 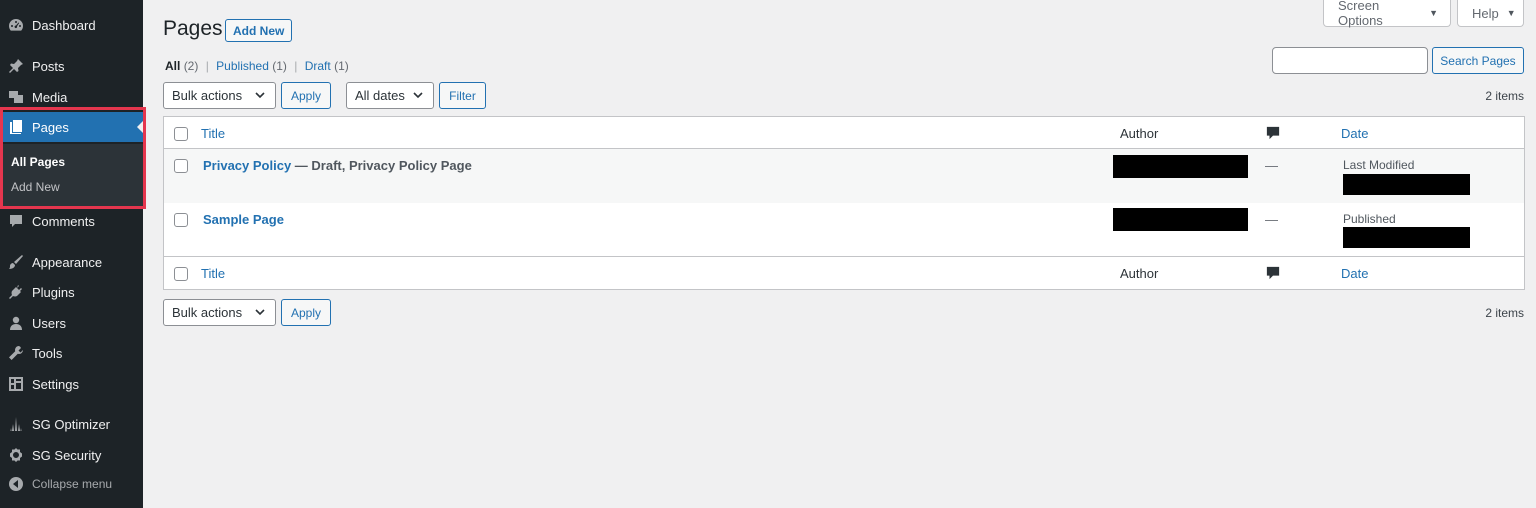 What do you see at coordinates (47, 353) in the screenshot?
I see `sidebar-item-label: Tools` at bounding box center [47, 353].